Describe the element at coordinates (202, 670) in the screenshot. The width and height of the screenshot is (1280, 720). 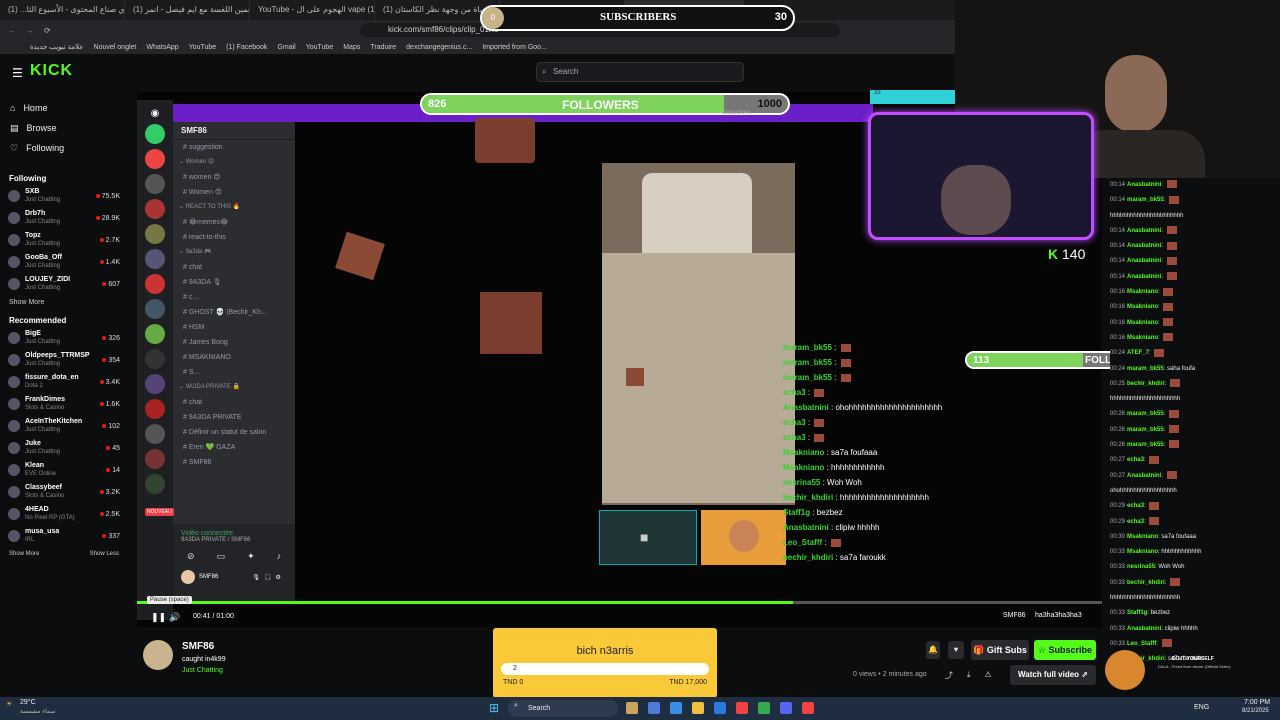
I see `clip-category: Just Chatting` at that location.